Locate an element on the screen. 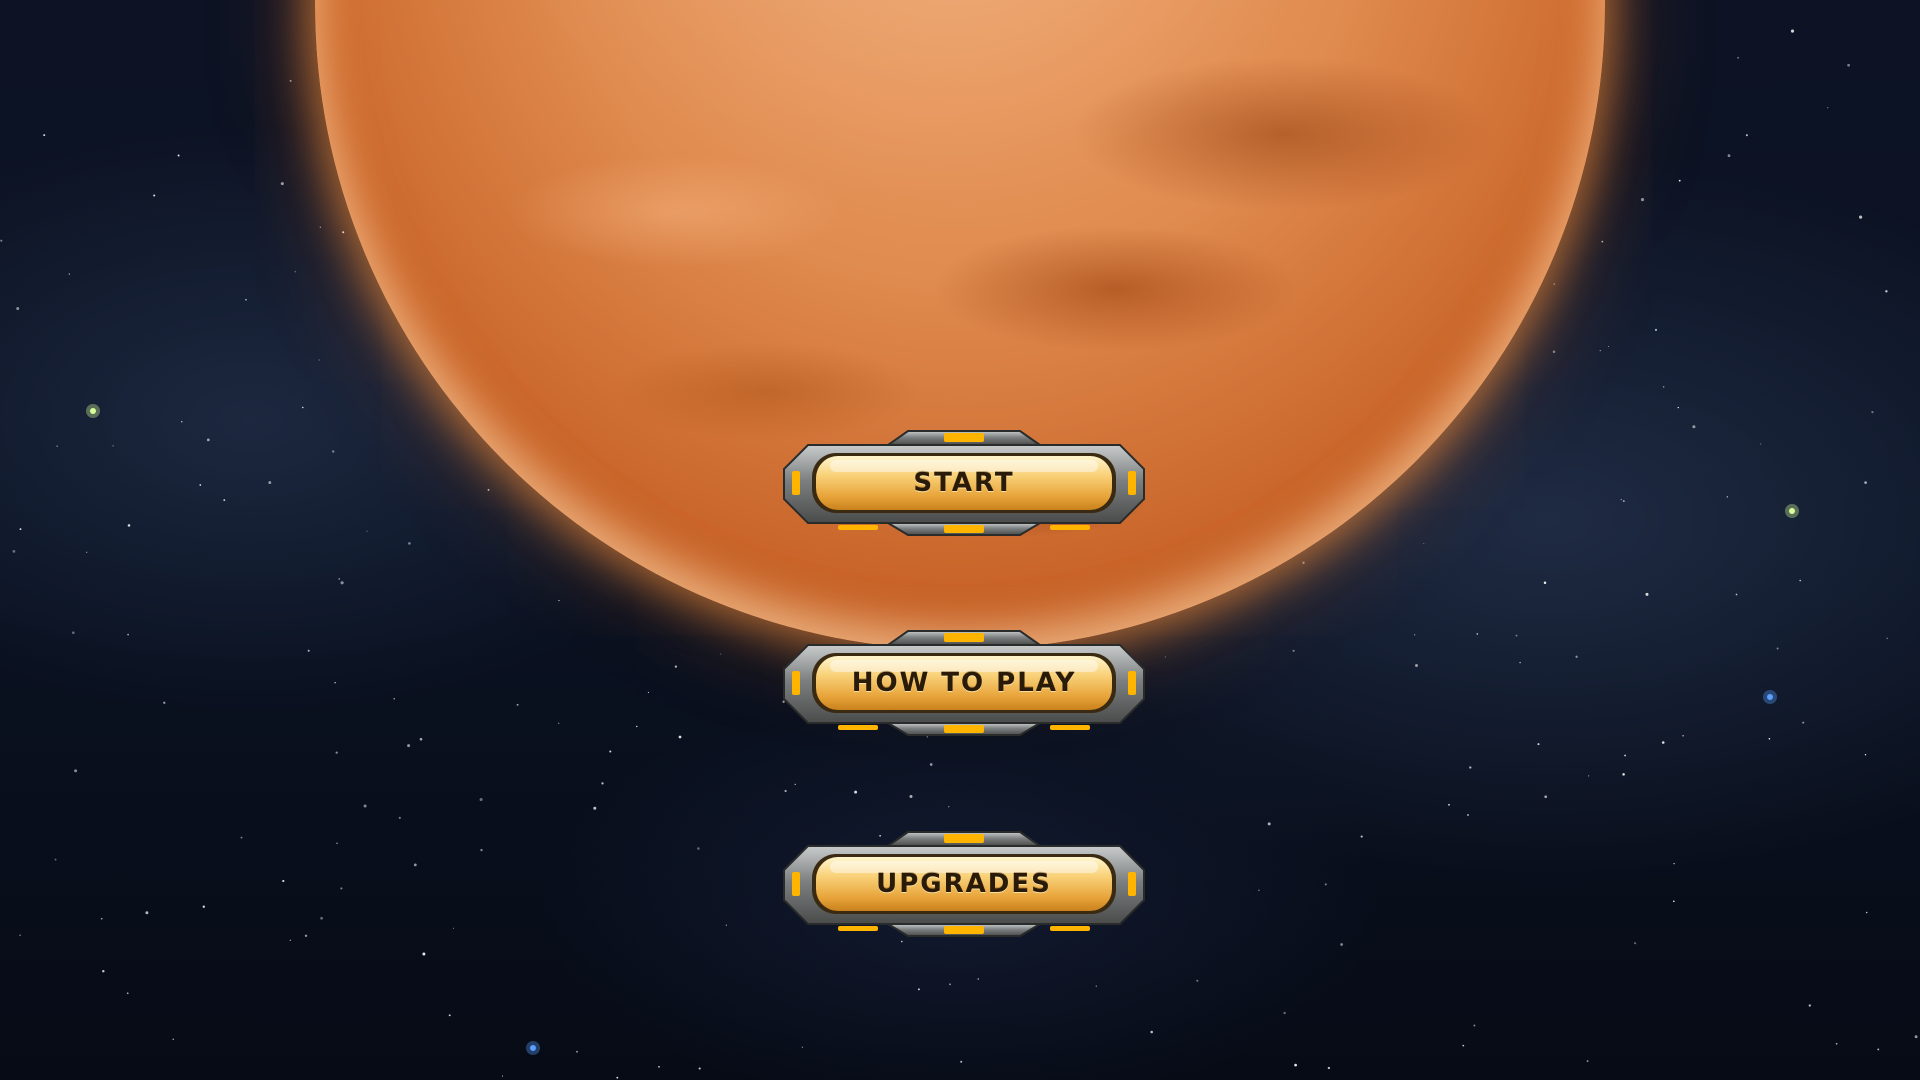 The height and width of the screenshot is (1080, 1920). how-to-play-button: HOW TO PLAY is located at coordinates (964, 683).